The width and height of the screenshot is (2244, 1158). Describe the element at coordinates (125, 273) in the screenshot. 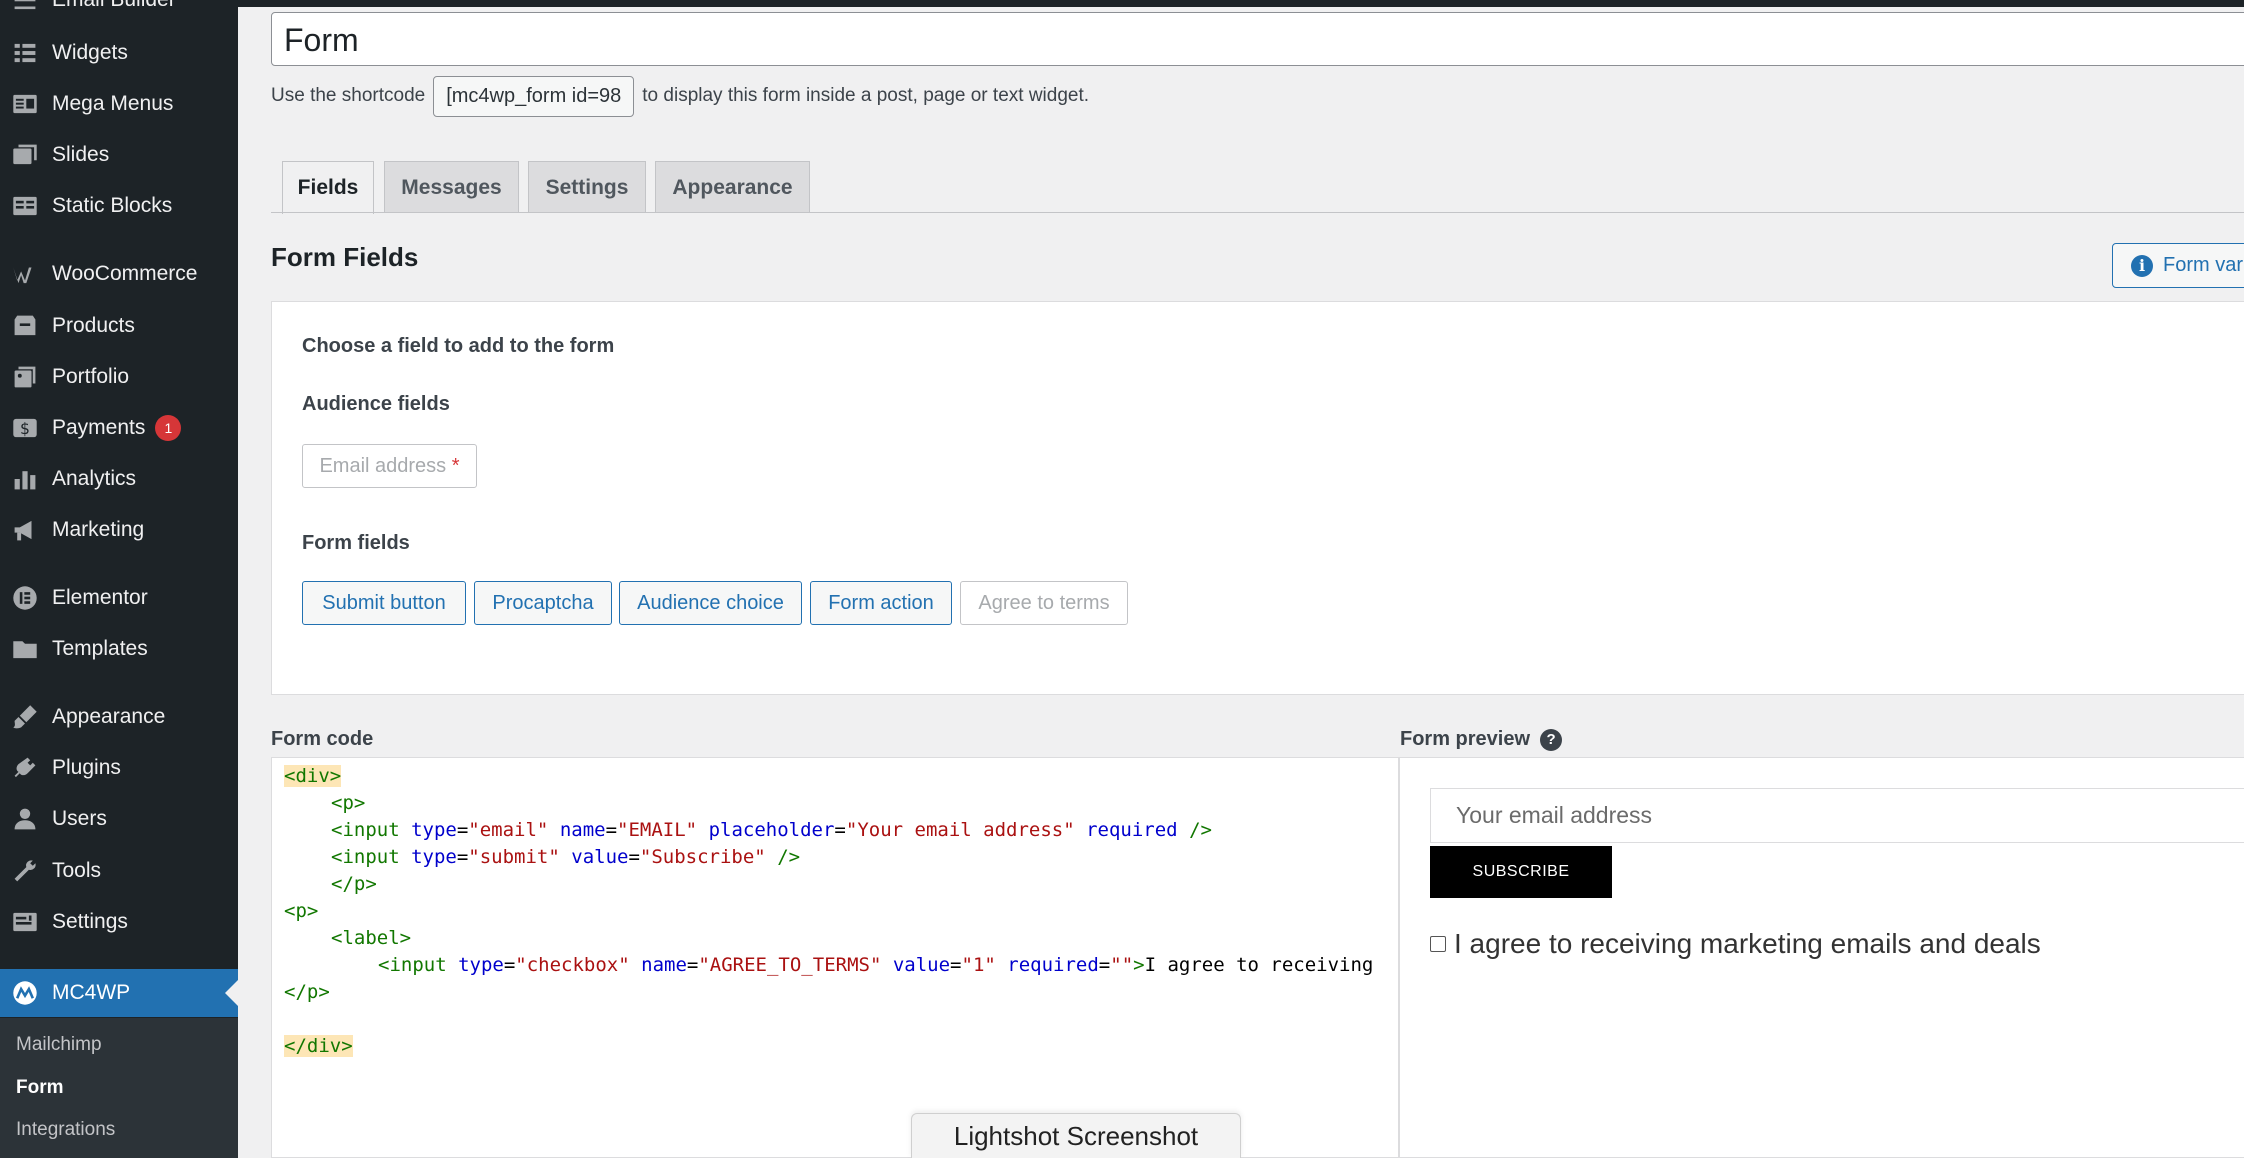

I see `sidebar-item-label: WooCommerce` at that location.